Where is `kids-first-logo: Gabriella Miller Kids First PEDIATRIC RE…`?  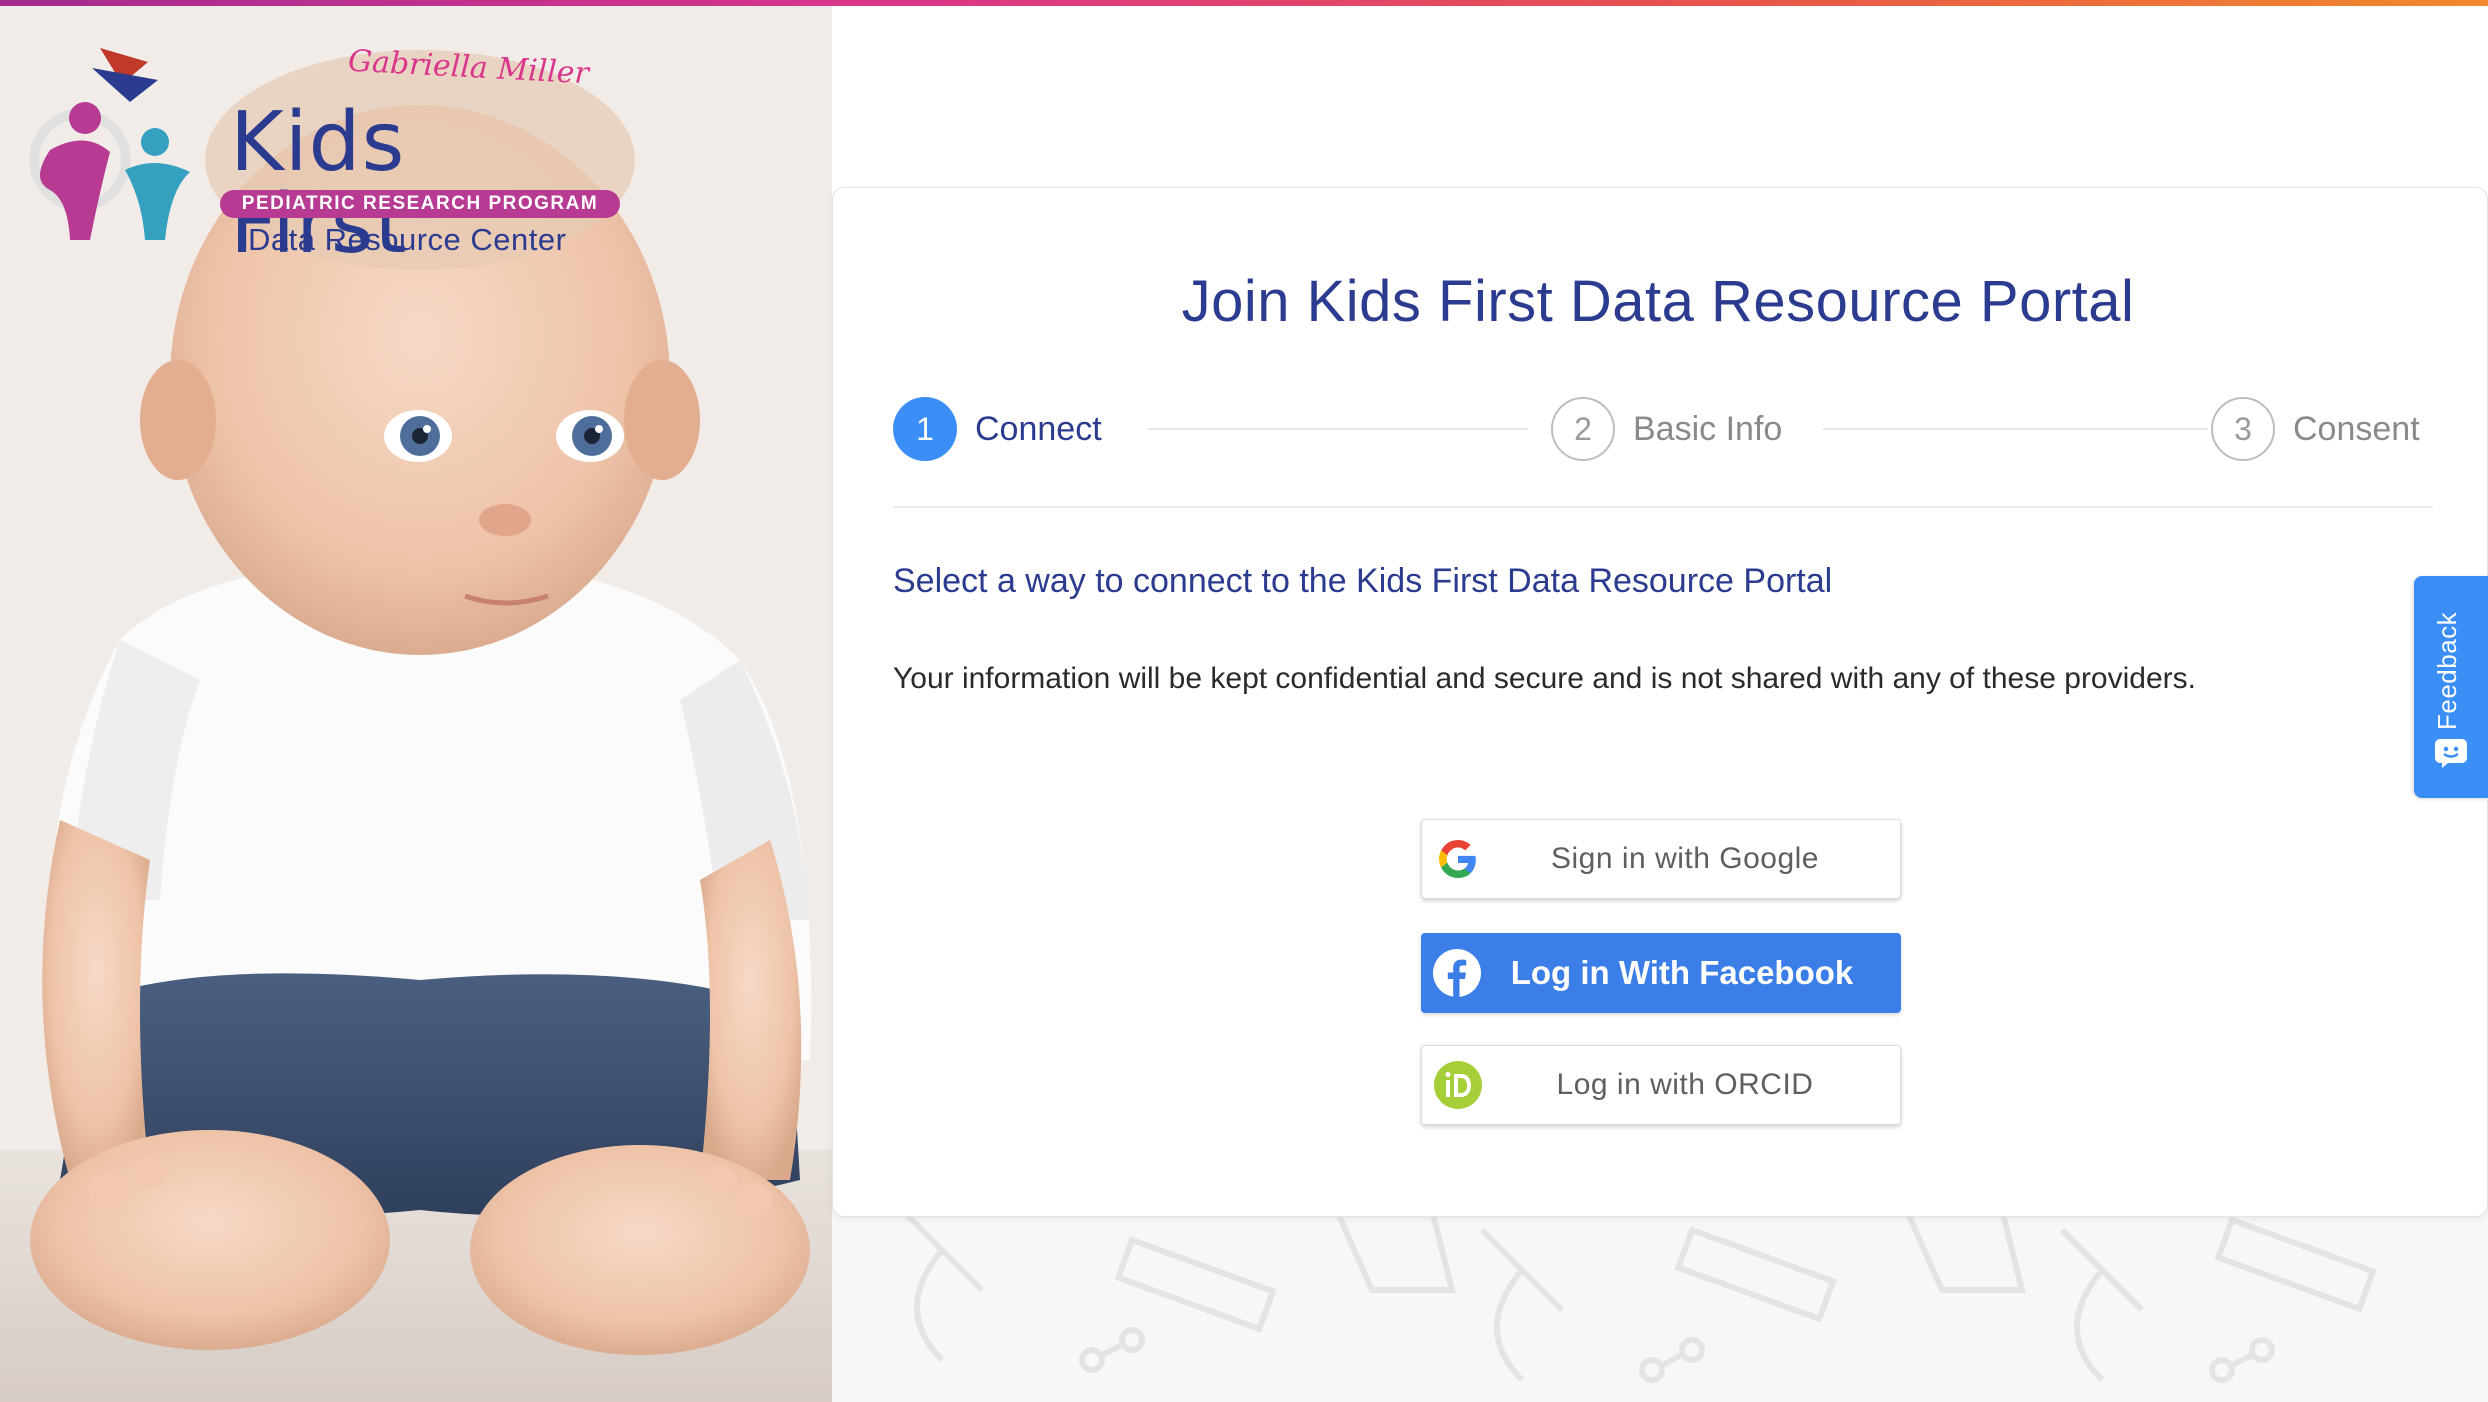
kids-first-logo: Gabriella Miller Kids First PEDIATRIC RE… is located at coordinates (325, 155).